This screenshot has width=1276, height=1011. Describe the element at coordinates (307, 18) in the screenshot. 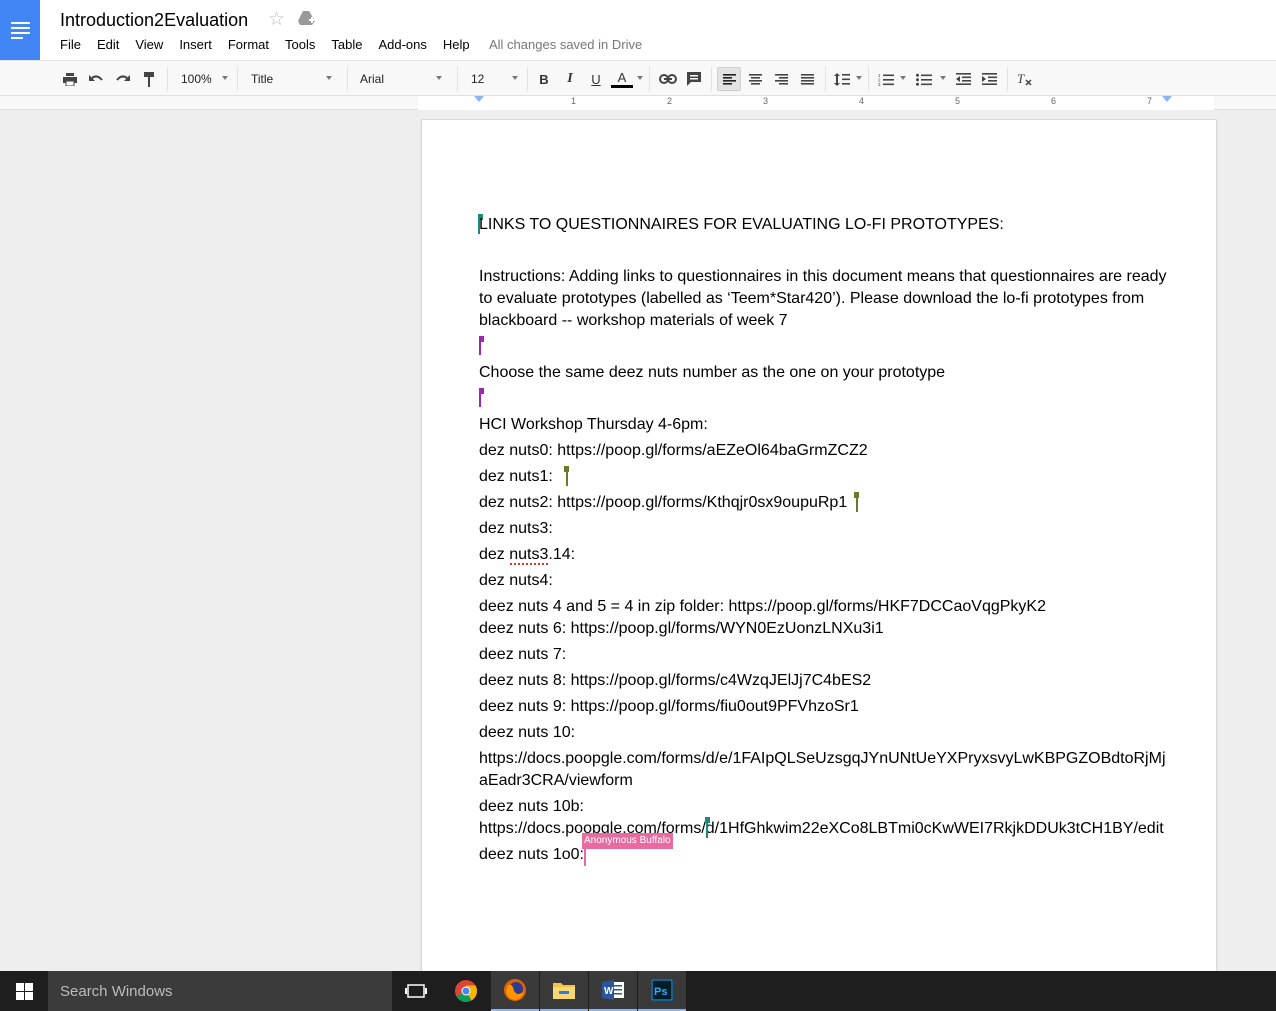

I see `move-to-folder-icon` at that location.